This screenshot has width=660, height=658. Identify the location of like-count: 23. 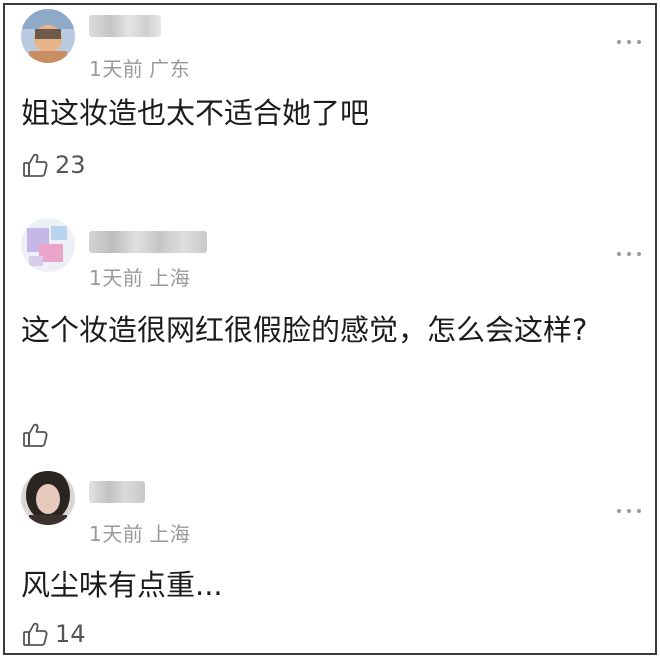
(70, 165).